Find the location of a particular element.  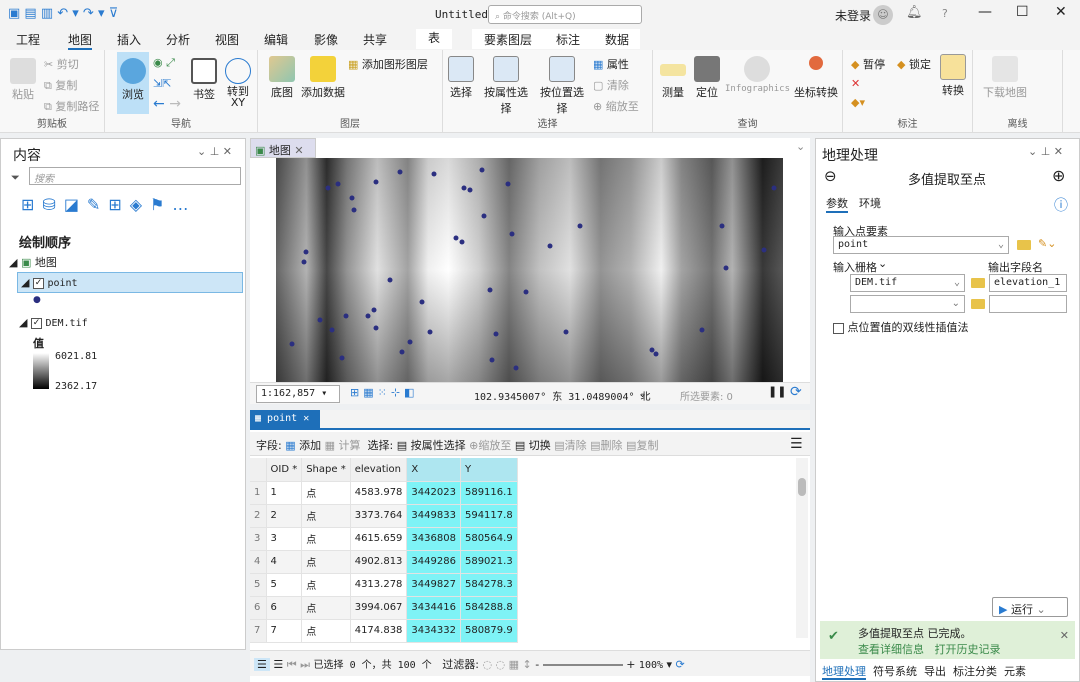

cut-button: ✂ 剪切 is located at coordinates (61, 64).